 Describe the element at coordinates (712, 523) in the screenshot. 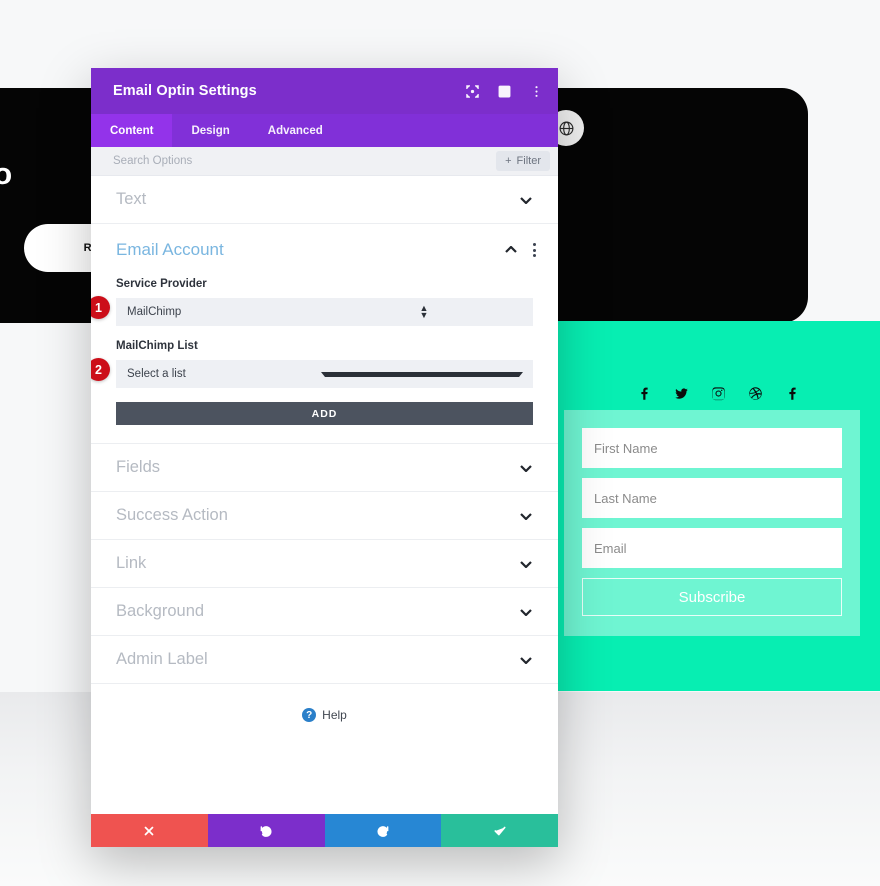

I see `background-optin-form: First Name Last Name Email Subscribe` at that location.